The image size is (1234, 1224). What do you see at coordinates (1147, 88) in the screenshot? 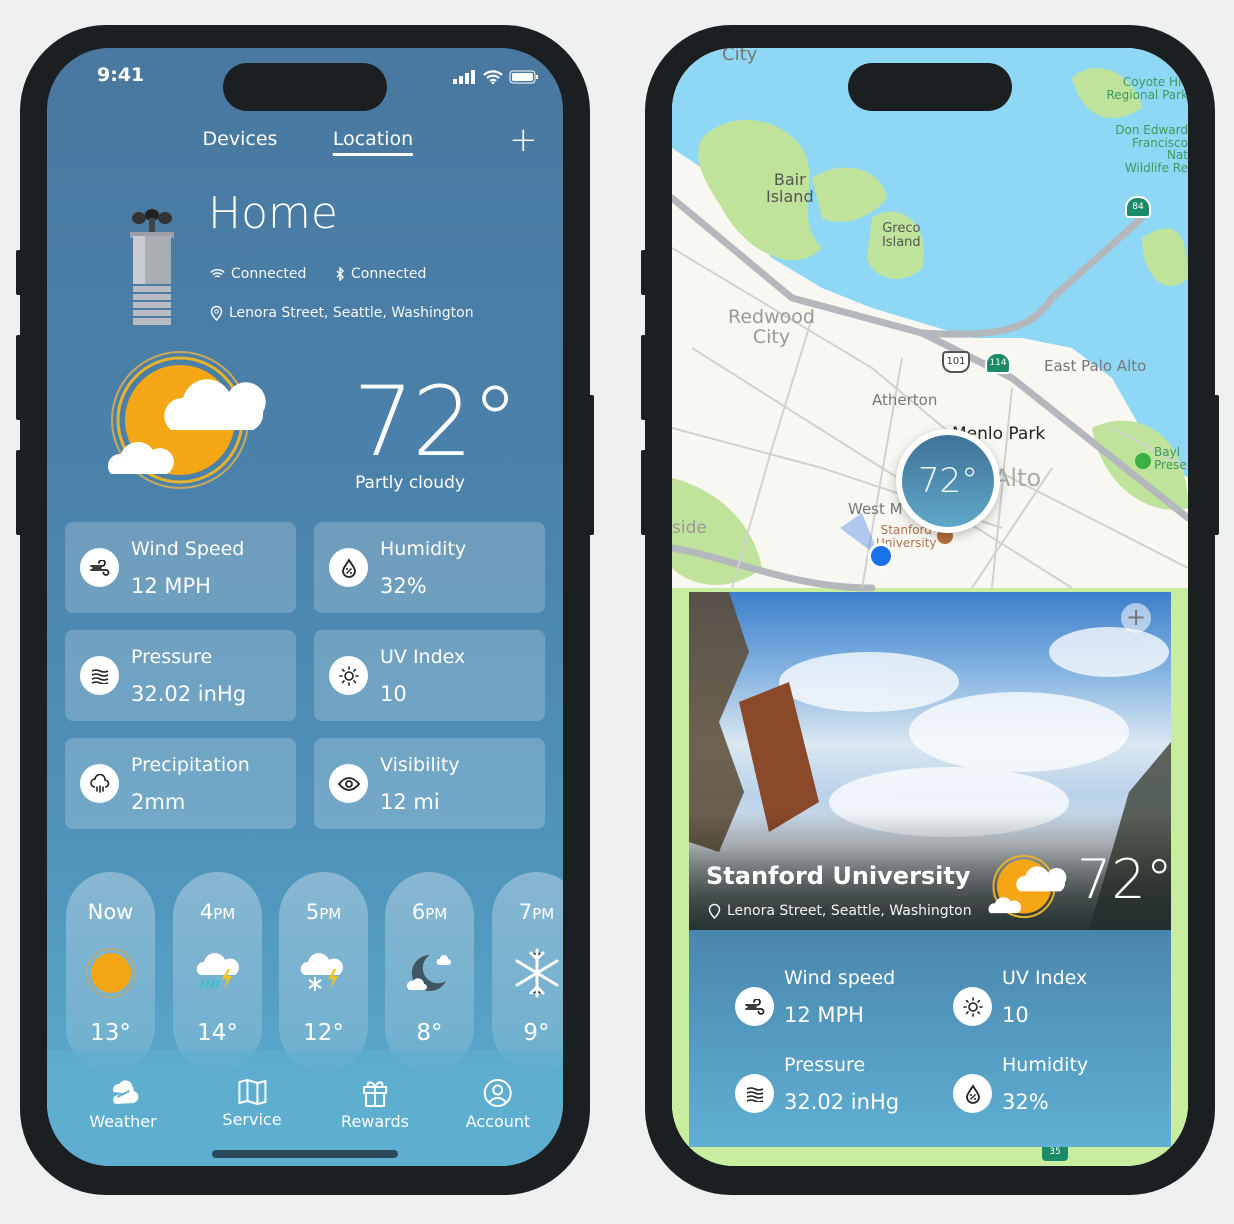
I see `map-label: Coyote Hill Regional Park` at bounding box center [1147, 88].